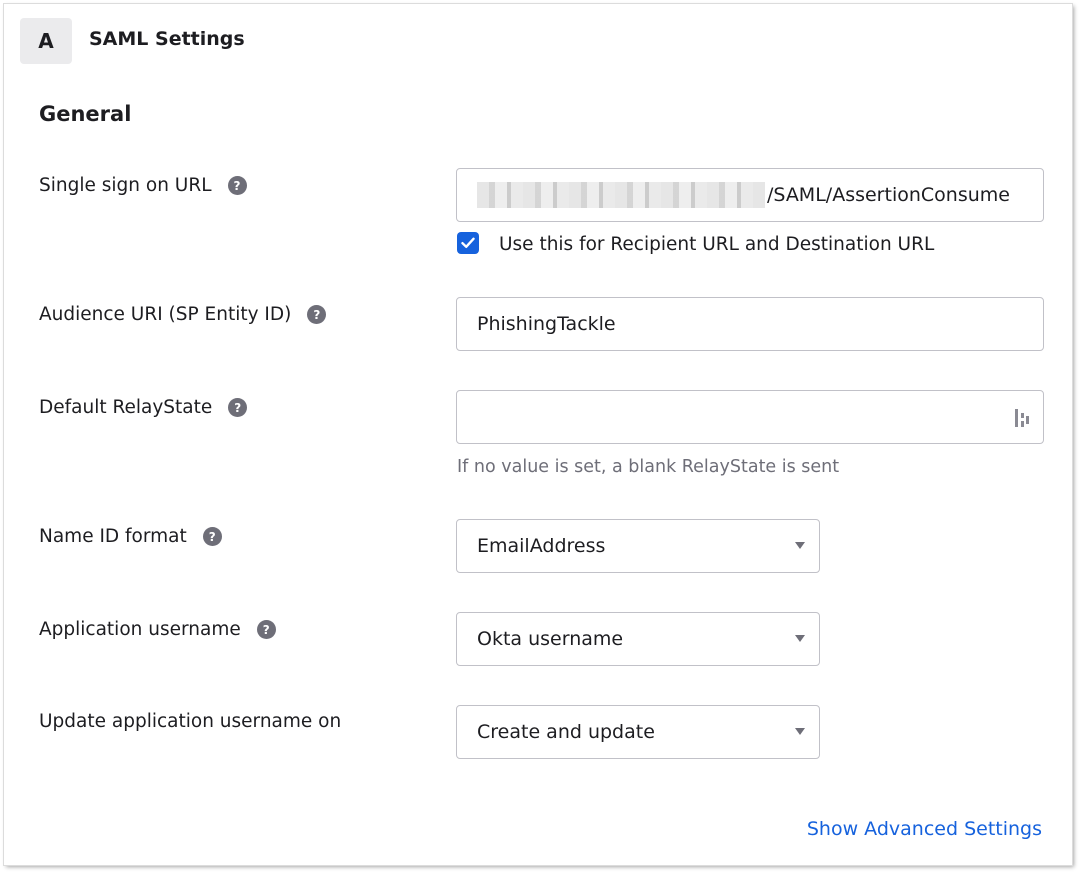 This screenshot has height=875, width=1081. Describe the element at coordinates (126, 407) in the screenshot. I see `relay-state-label-text: Default RelayState` at that location.